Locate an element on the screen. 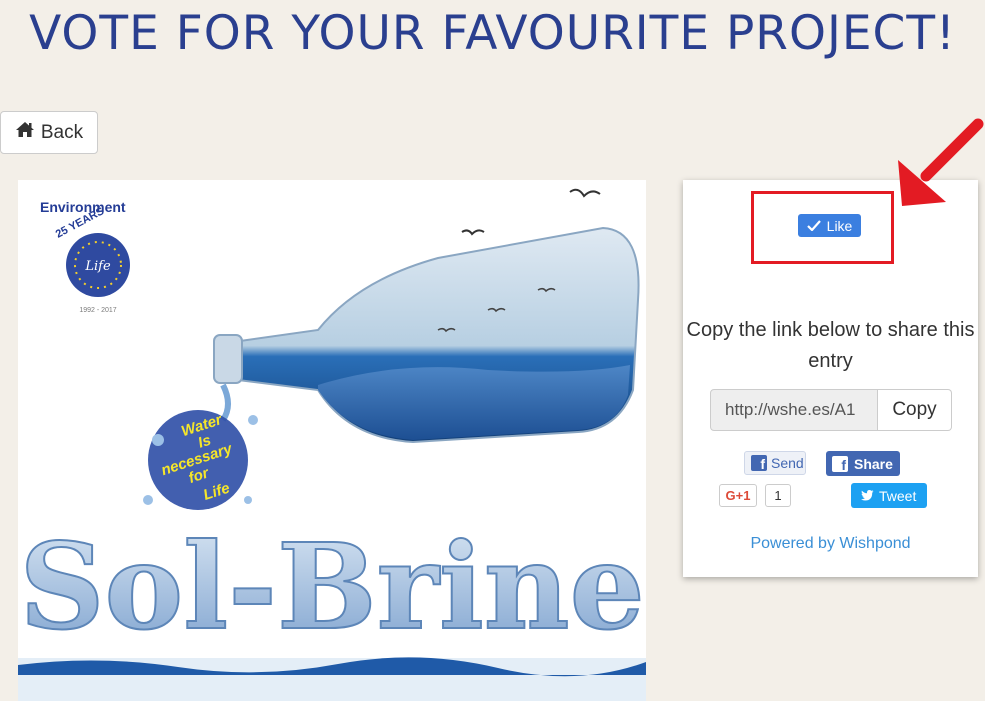 Image resolution: width=985 pixels, height=701 pixels. home-icon is located at coordinates (25, 132).